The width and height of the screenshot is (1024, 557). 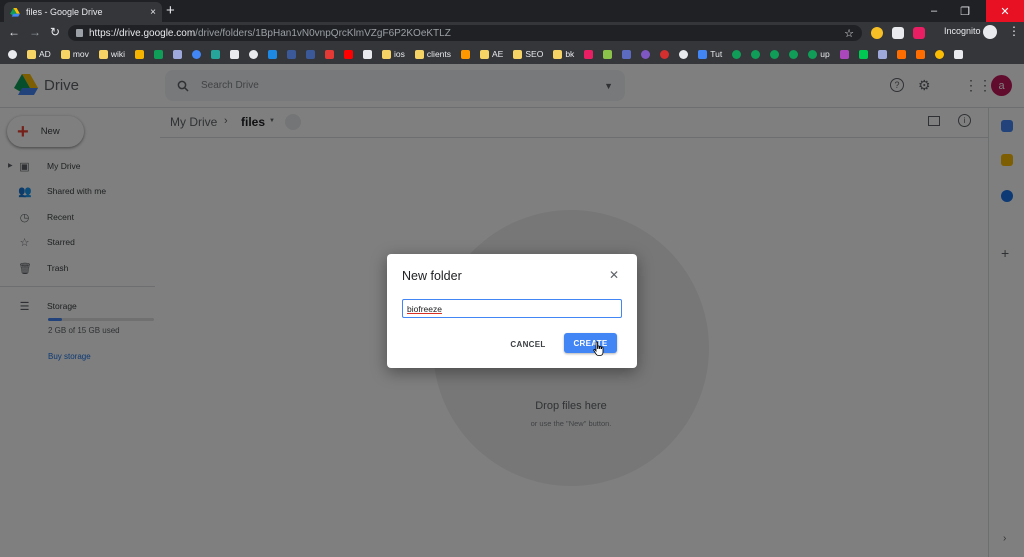 What do you see at coordinates (35, 32) in the screenshot?
I see `forward-icon: →` at bounding box center [35, 32].